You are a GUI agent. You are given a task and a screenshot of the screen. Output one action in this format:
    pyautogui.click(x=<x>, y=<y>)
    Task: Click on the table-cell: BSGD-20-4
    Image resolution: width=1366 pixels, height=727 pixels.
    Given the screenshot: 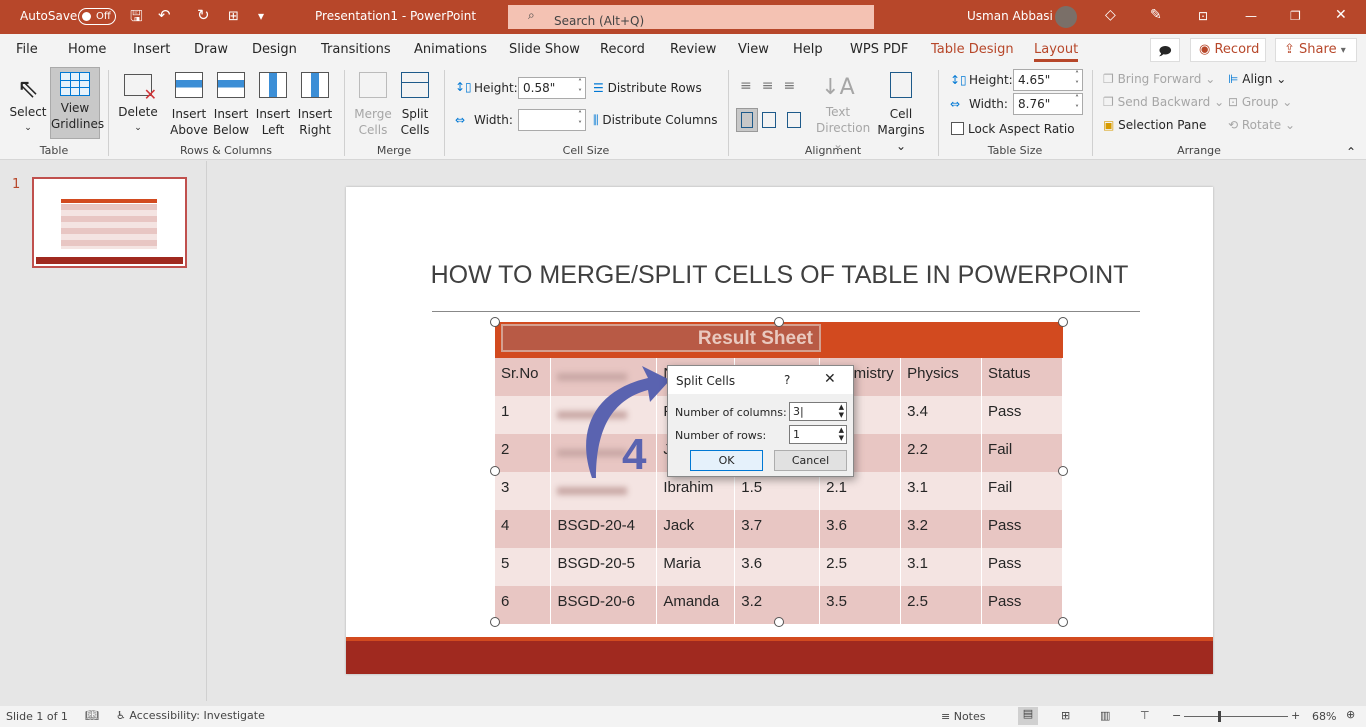 What is the action you would take?
    pyautogui.click(x=604, y=529)
    